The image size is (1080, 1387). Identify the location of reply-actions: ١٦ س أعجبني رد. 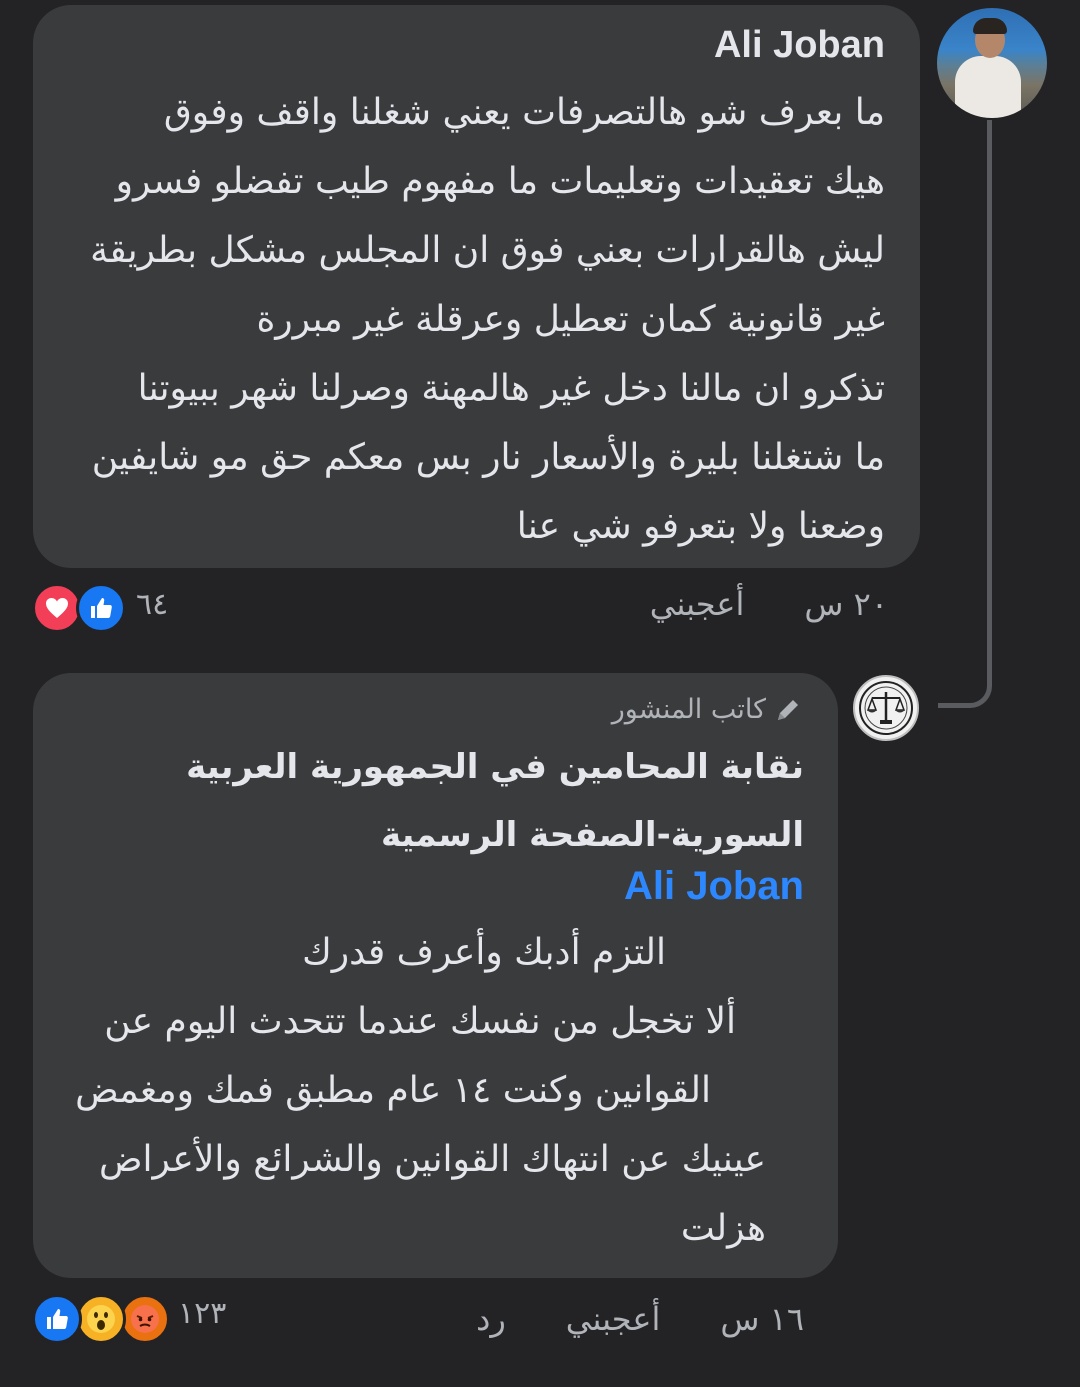
(640, 1319).